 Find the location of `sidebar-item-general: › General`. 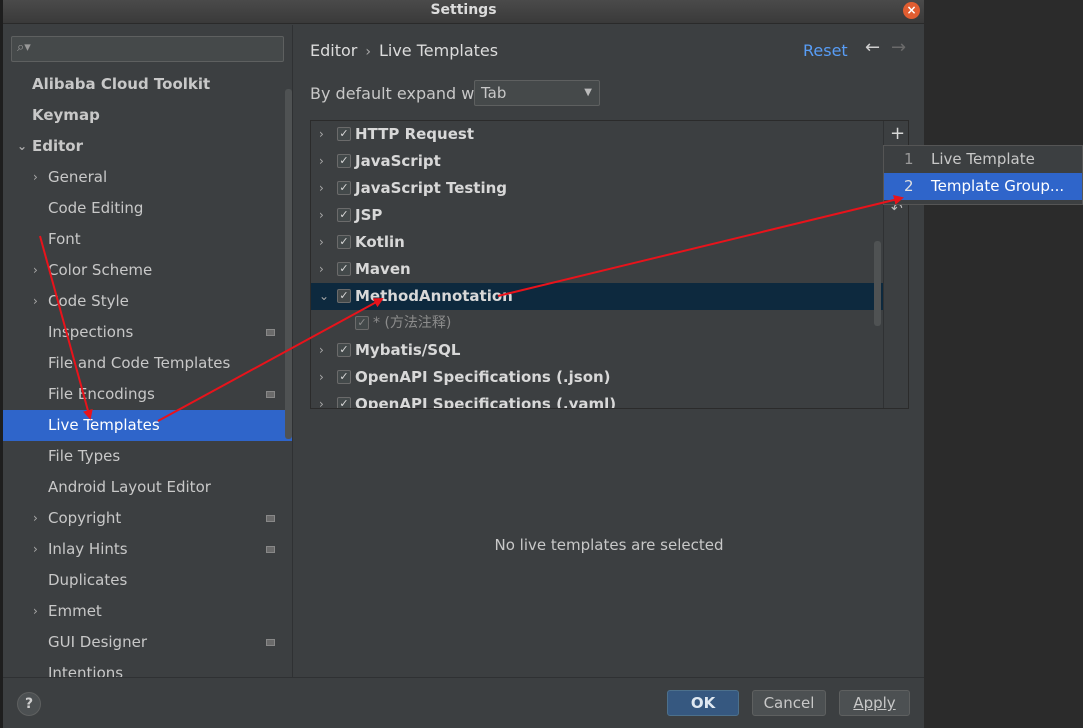

sidebar-item-general: › General is located at coordinates (147, 177).